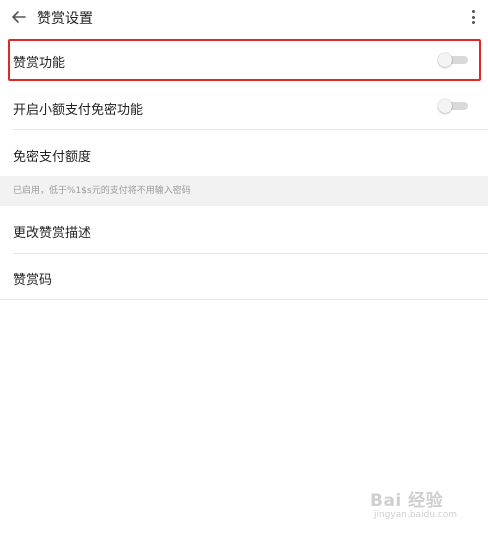 The width and height of the screenshot is (488, 535). I want to click on setting-row-limit: 免密支付额度, so click(244, 153).